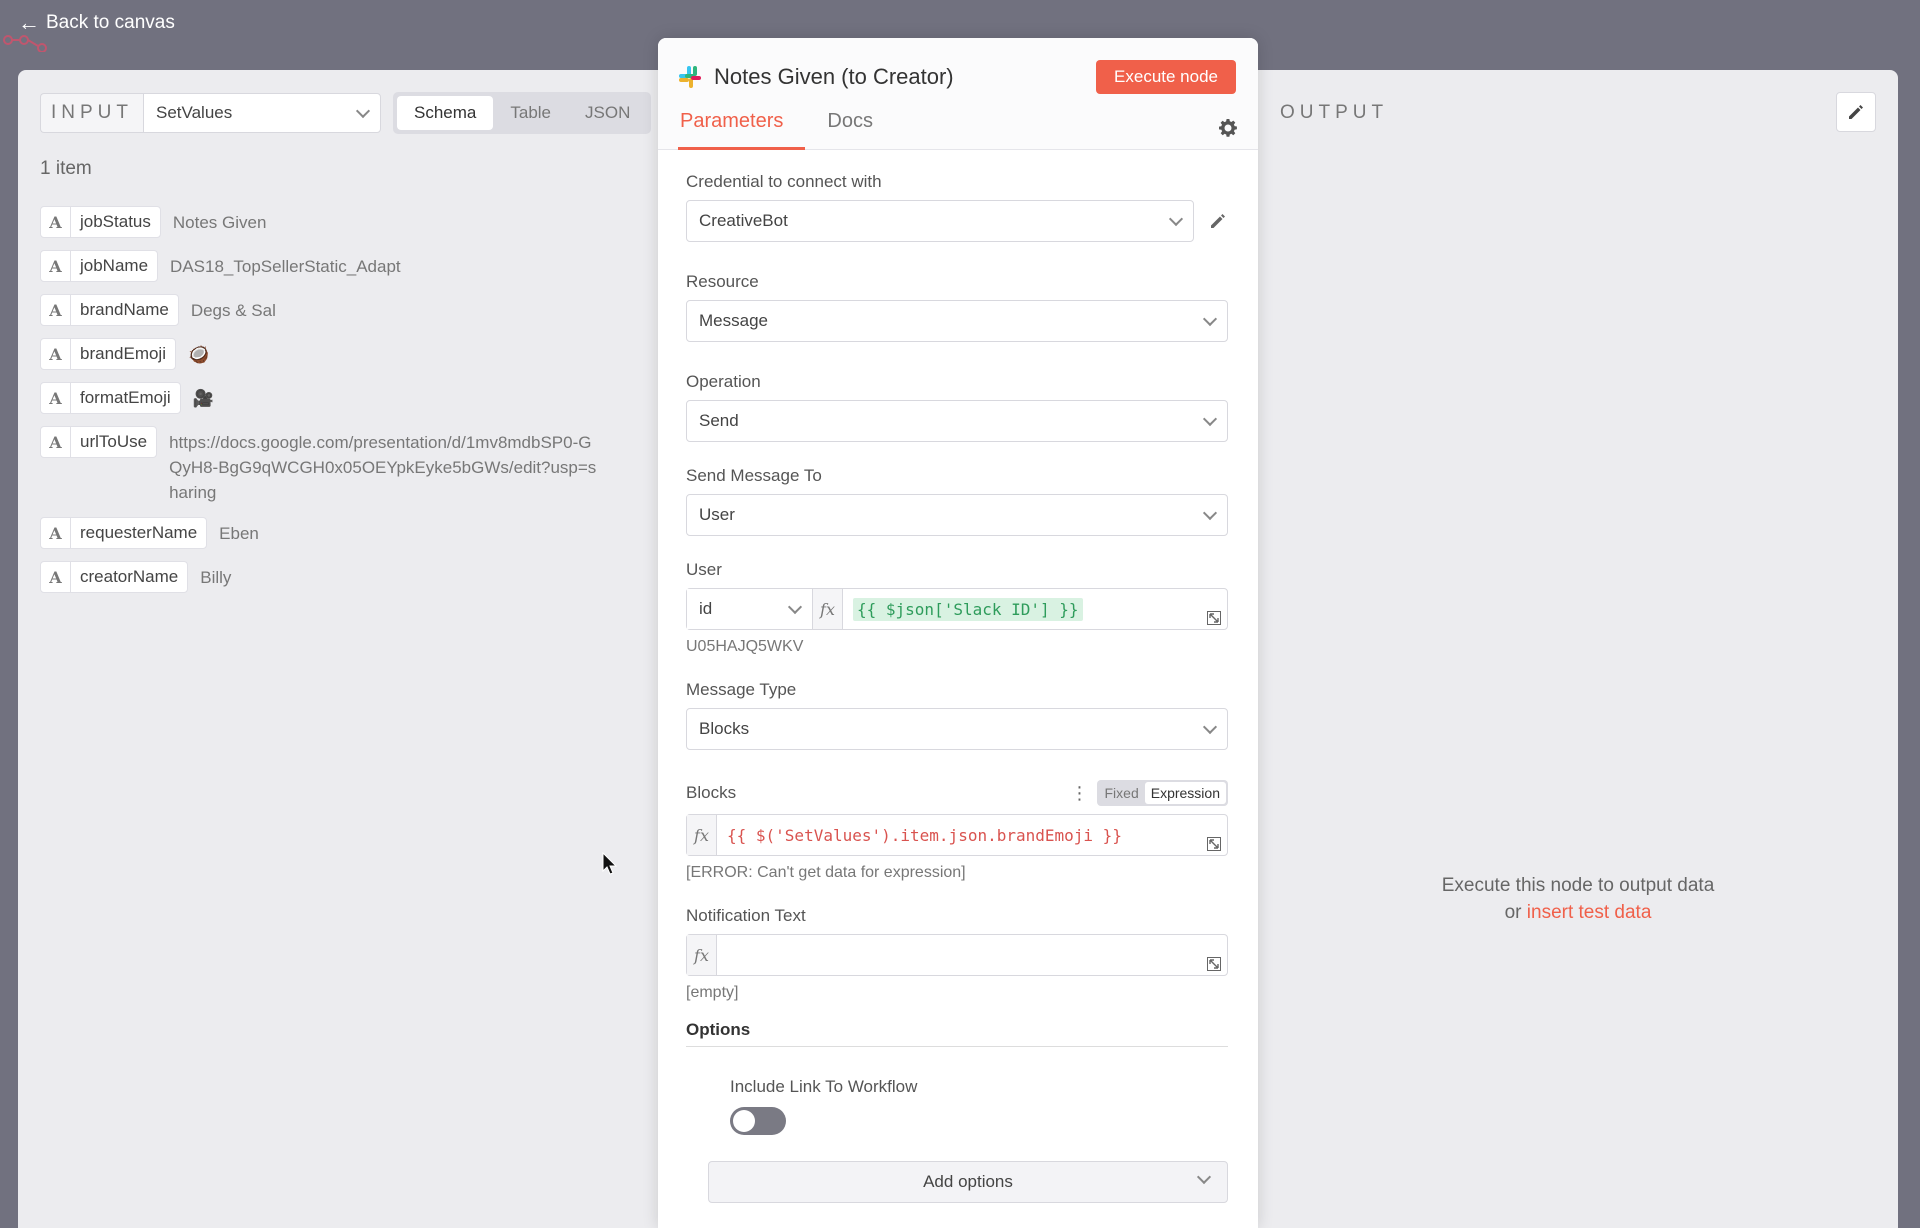 This screenshot has height=1228, width=1920. Describe the element at coordinates (114, 265) in the screenshot. I see `field-key: jobName` at that location.